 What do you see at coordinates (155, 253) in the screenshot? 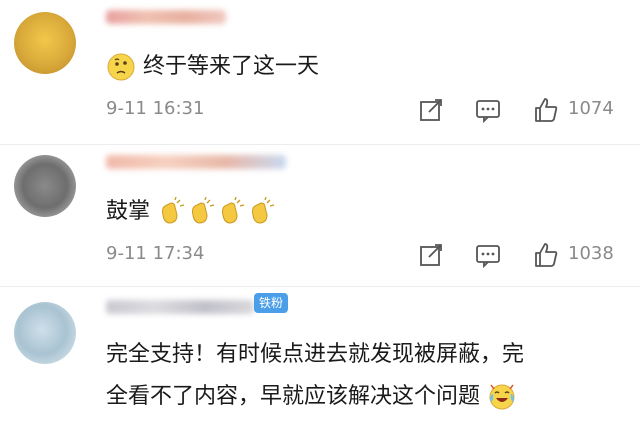
I see `comment-time: 9-11 17:34` at bounding box center [155, 253].